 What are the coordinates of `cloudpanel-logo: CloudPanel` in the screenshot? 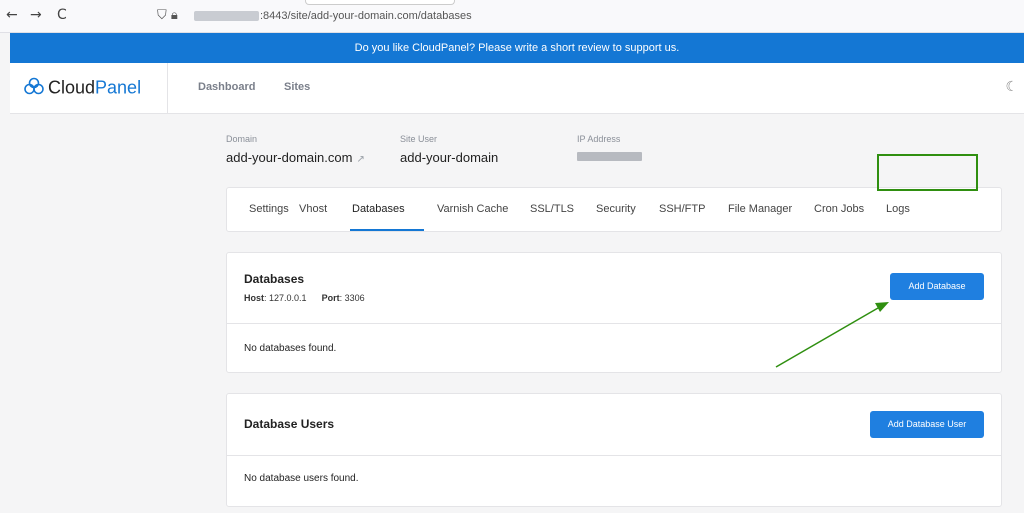 It's located at (82, 88).